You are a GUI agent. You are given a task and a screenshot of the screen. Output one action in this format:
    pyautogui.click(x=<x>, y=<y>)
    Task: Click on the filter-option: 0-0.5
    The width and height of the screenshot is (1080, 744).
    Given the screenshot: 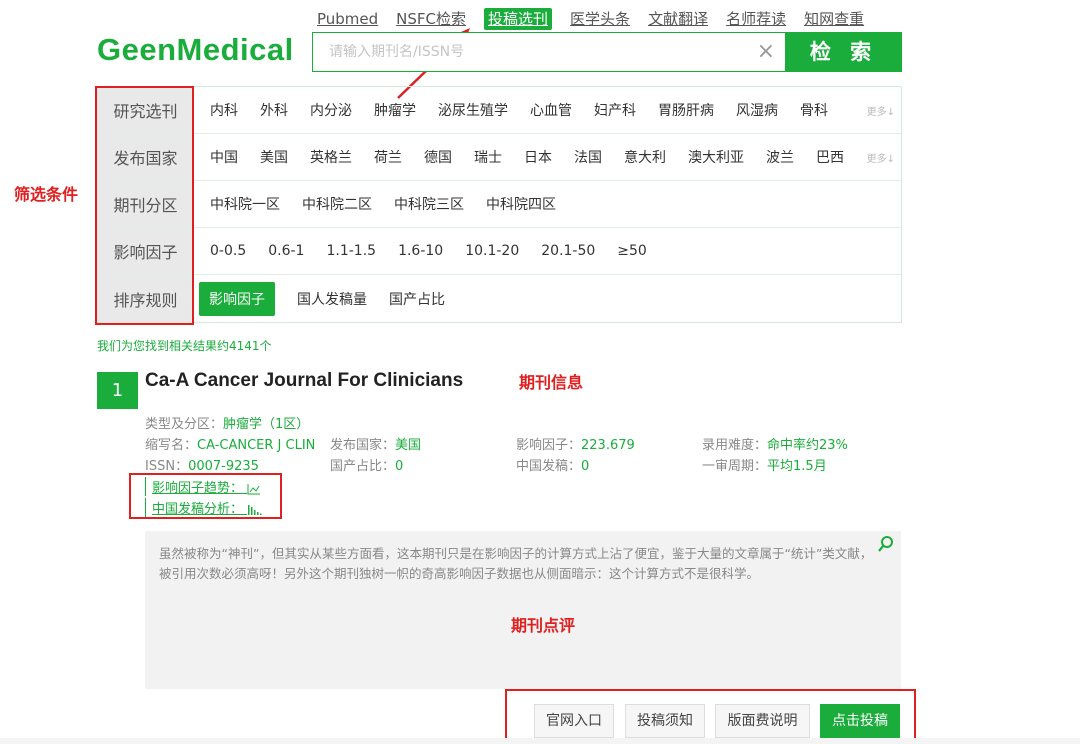 What is the action you would take?
    pyautogui.click(x=228, y=251)
    